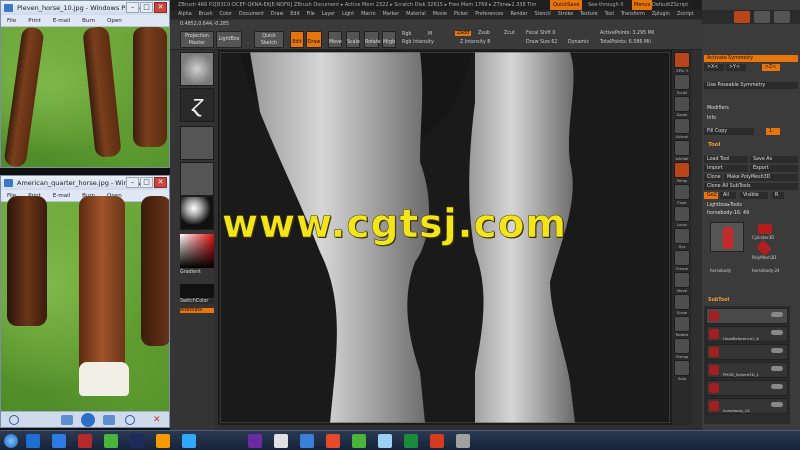 The width and height of the screenshot is (800, 450). What do you see at coordinates (185, 14) in the screenshot?
I see `zbrush-menu-alpha: Alpha` at bounding box center [185, 14].